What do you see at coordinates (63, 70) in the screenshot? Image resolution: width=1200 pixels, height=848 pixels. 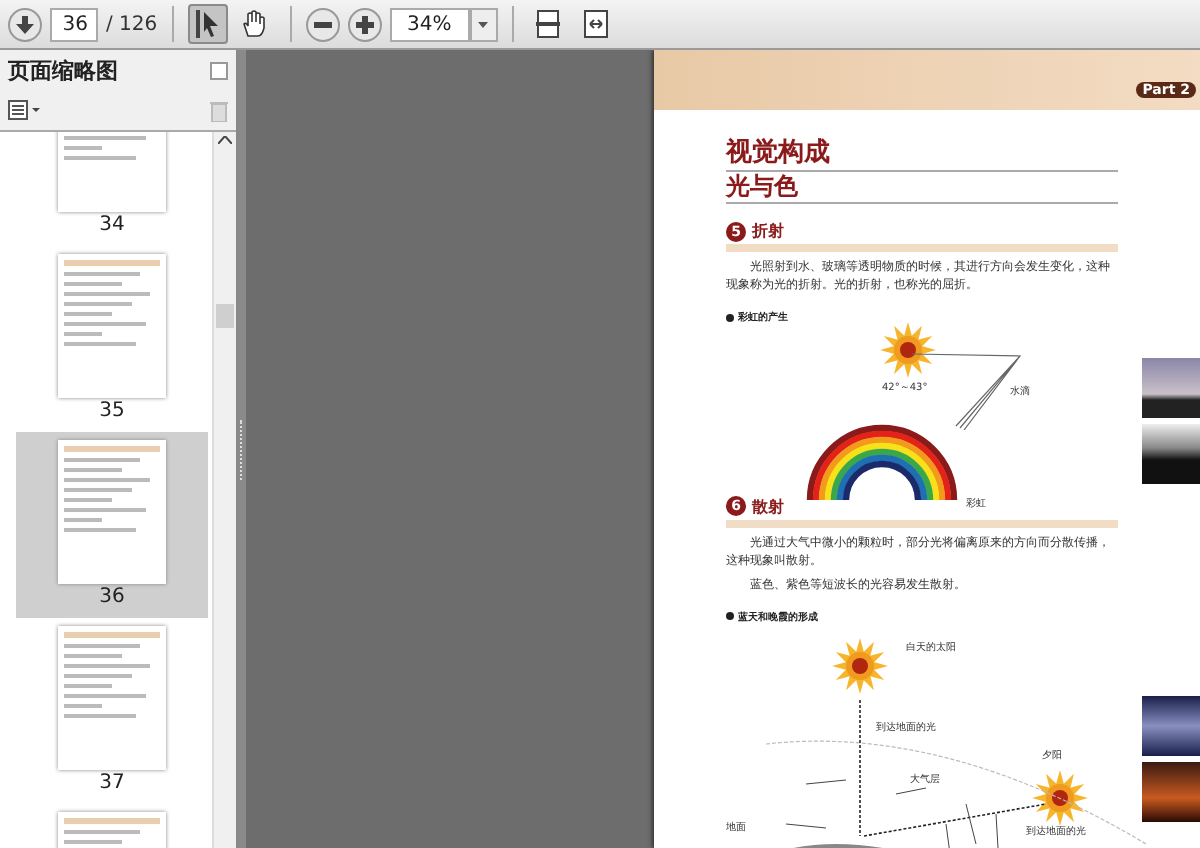 I see `panel-title: 页面缩略图` at bounding box center [63, 70].